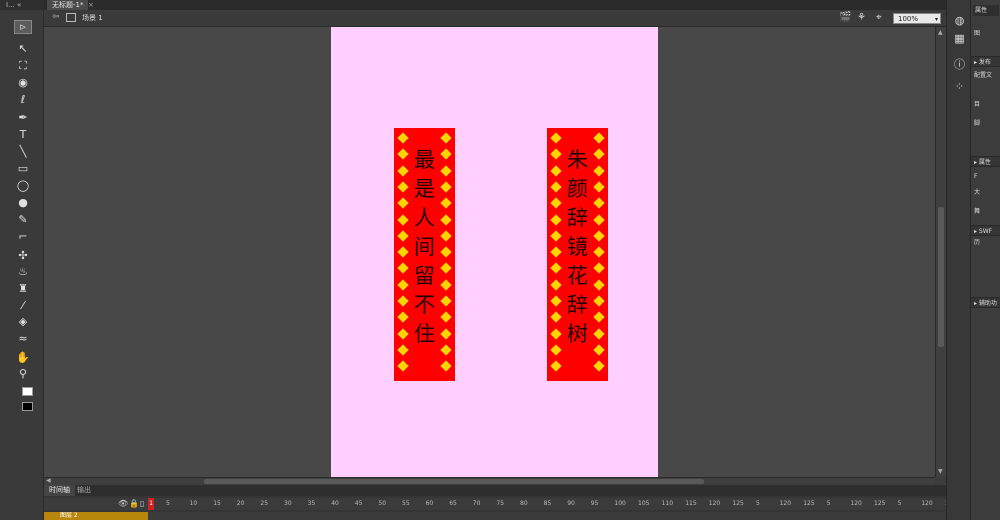 The height and width of the screenshot is (520, 1000). I want to click on tools-panel: ▹ ↖ ⛶ ◉ ℓ ✒ T ╲ ▭ ◯ ● ✎ ⌐ ✣ ♨ ♜ ⁄ ◈ ≈ ✋ ⚲, so click(22, 265).